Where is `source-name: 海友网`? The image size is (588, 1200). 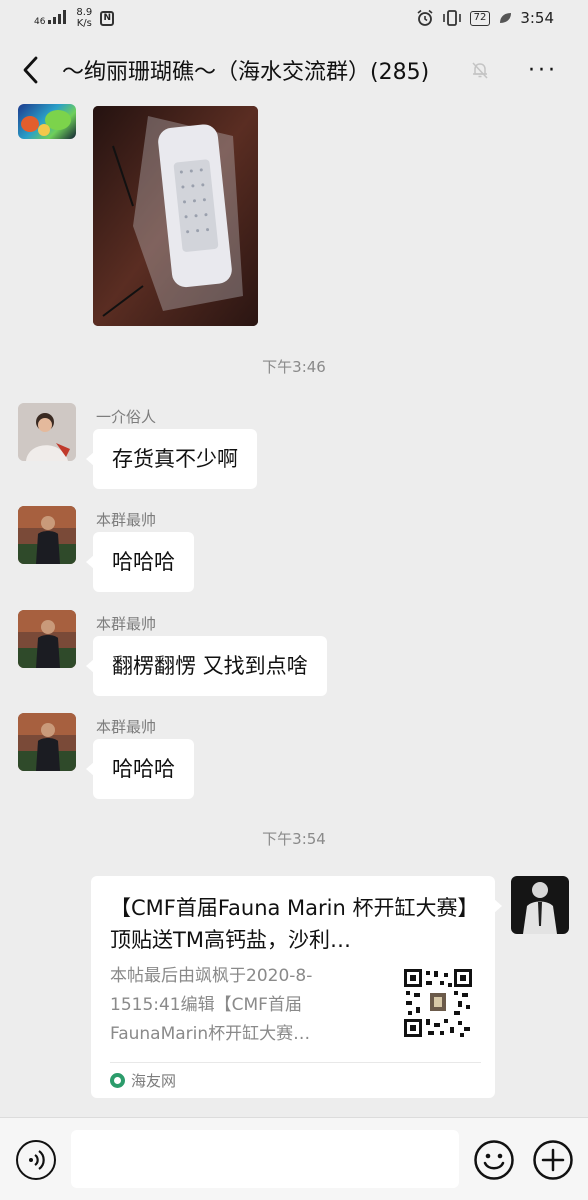 source-name: 海友网 is located at coordinates (154, 1081).